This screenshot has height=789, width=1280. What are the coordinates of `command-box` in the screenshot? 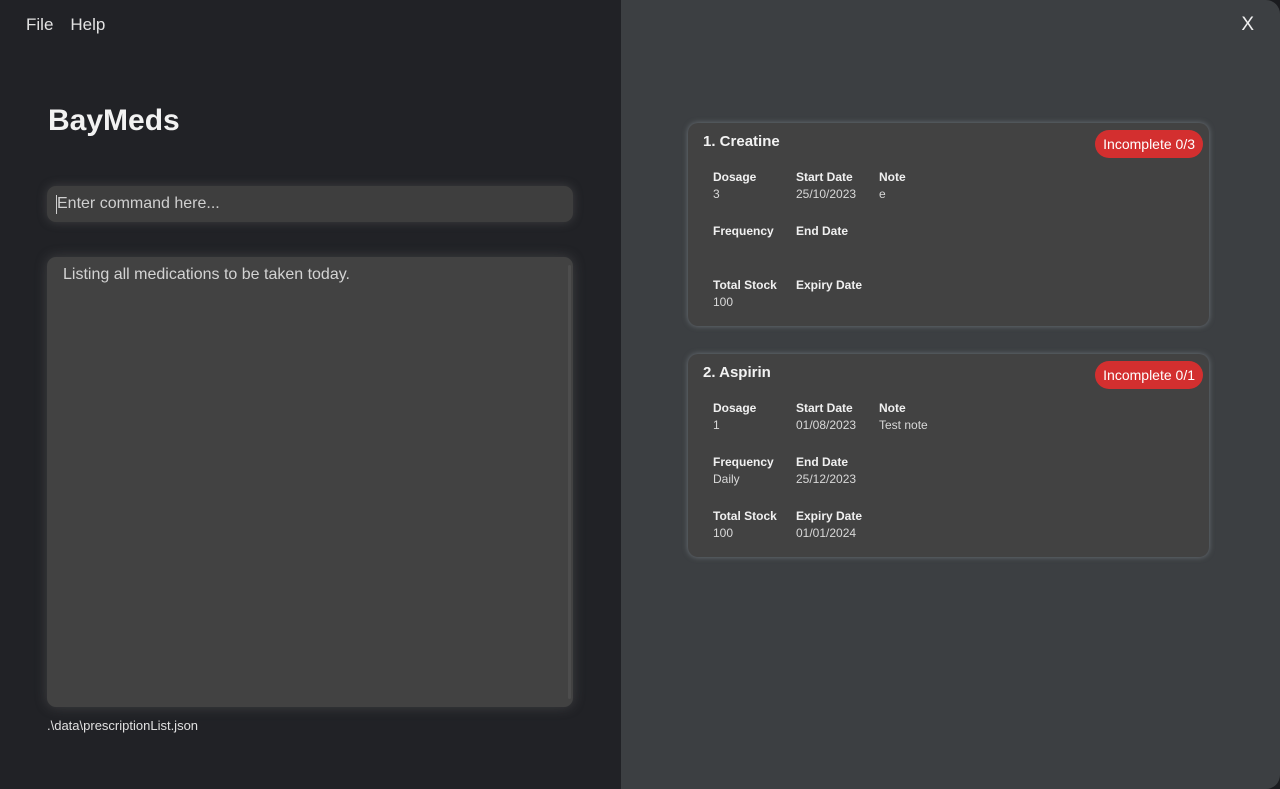 It's located at (310, 204).